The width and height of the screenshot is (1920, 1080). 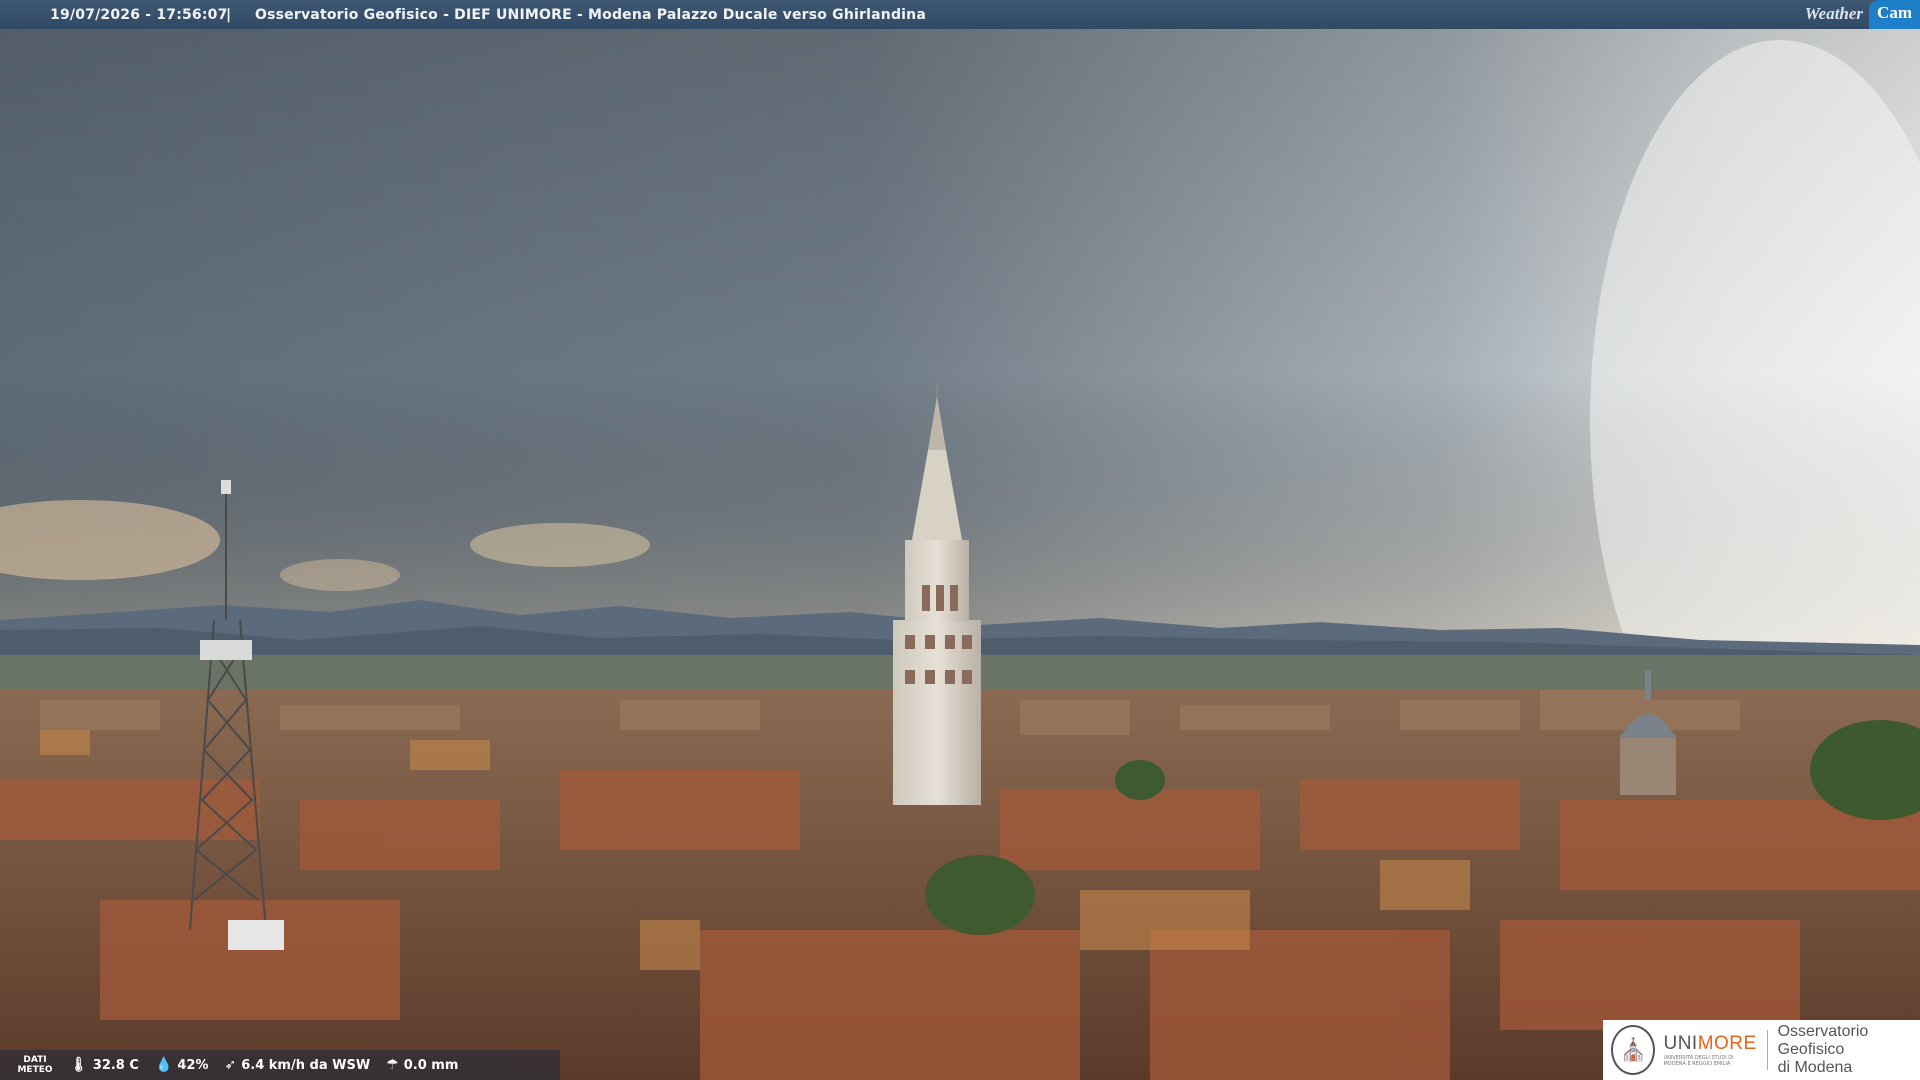 I want to click on observatory-name: Osservatorio Geofisico di Modena, so click(x=1823, y=1049).